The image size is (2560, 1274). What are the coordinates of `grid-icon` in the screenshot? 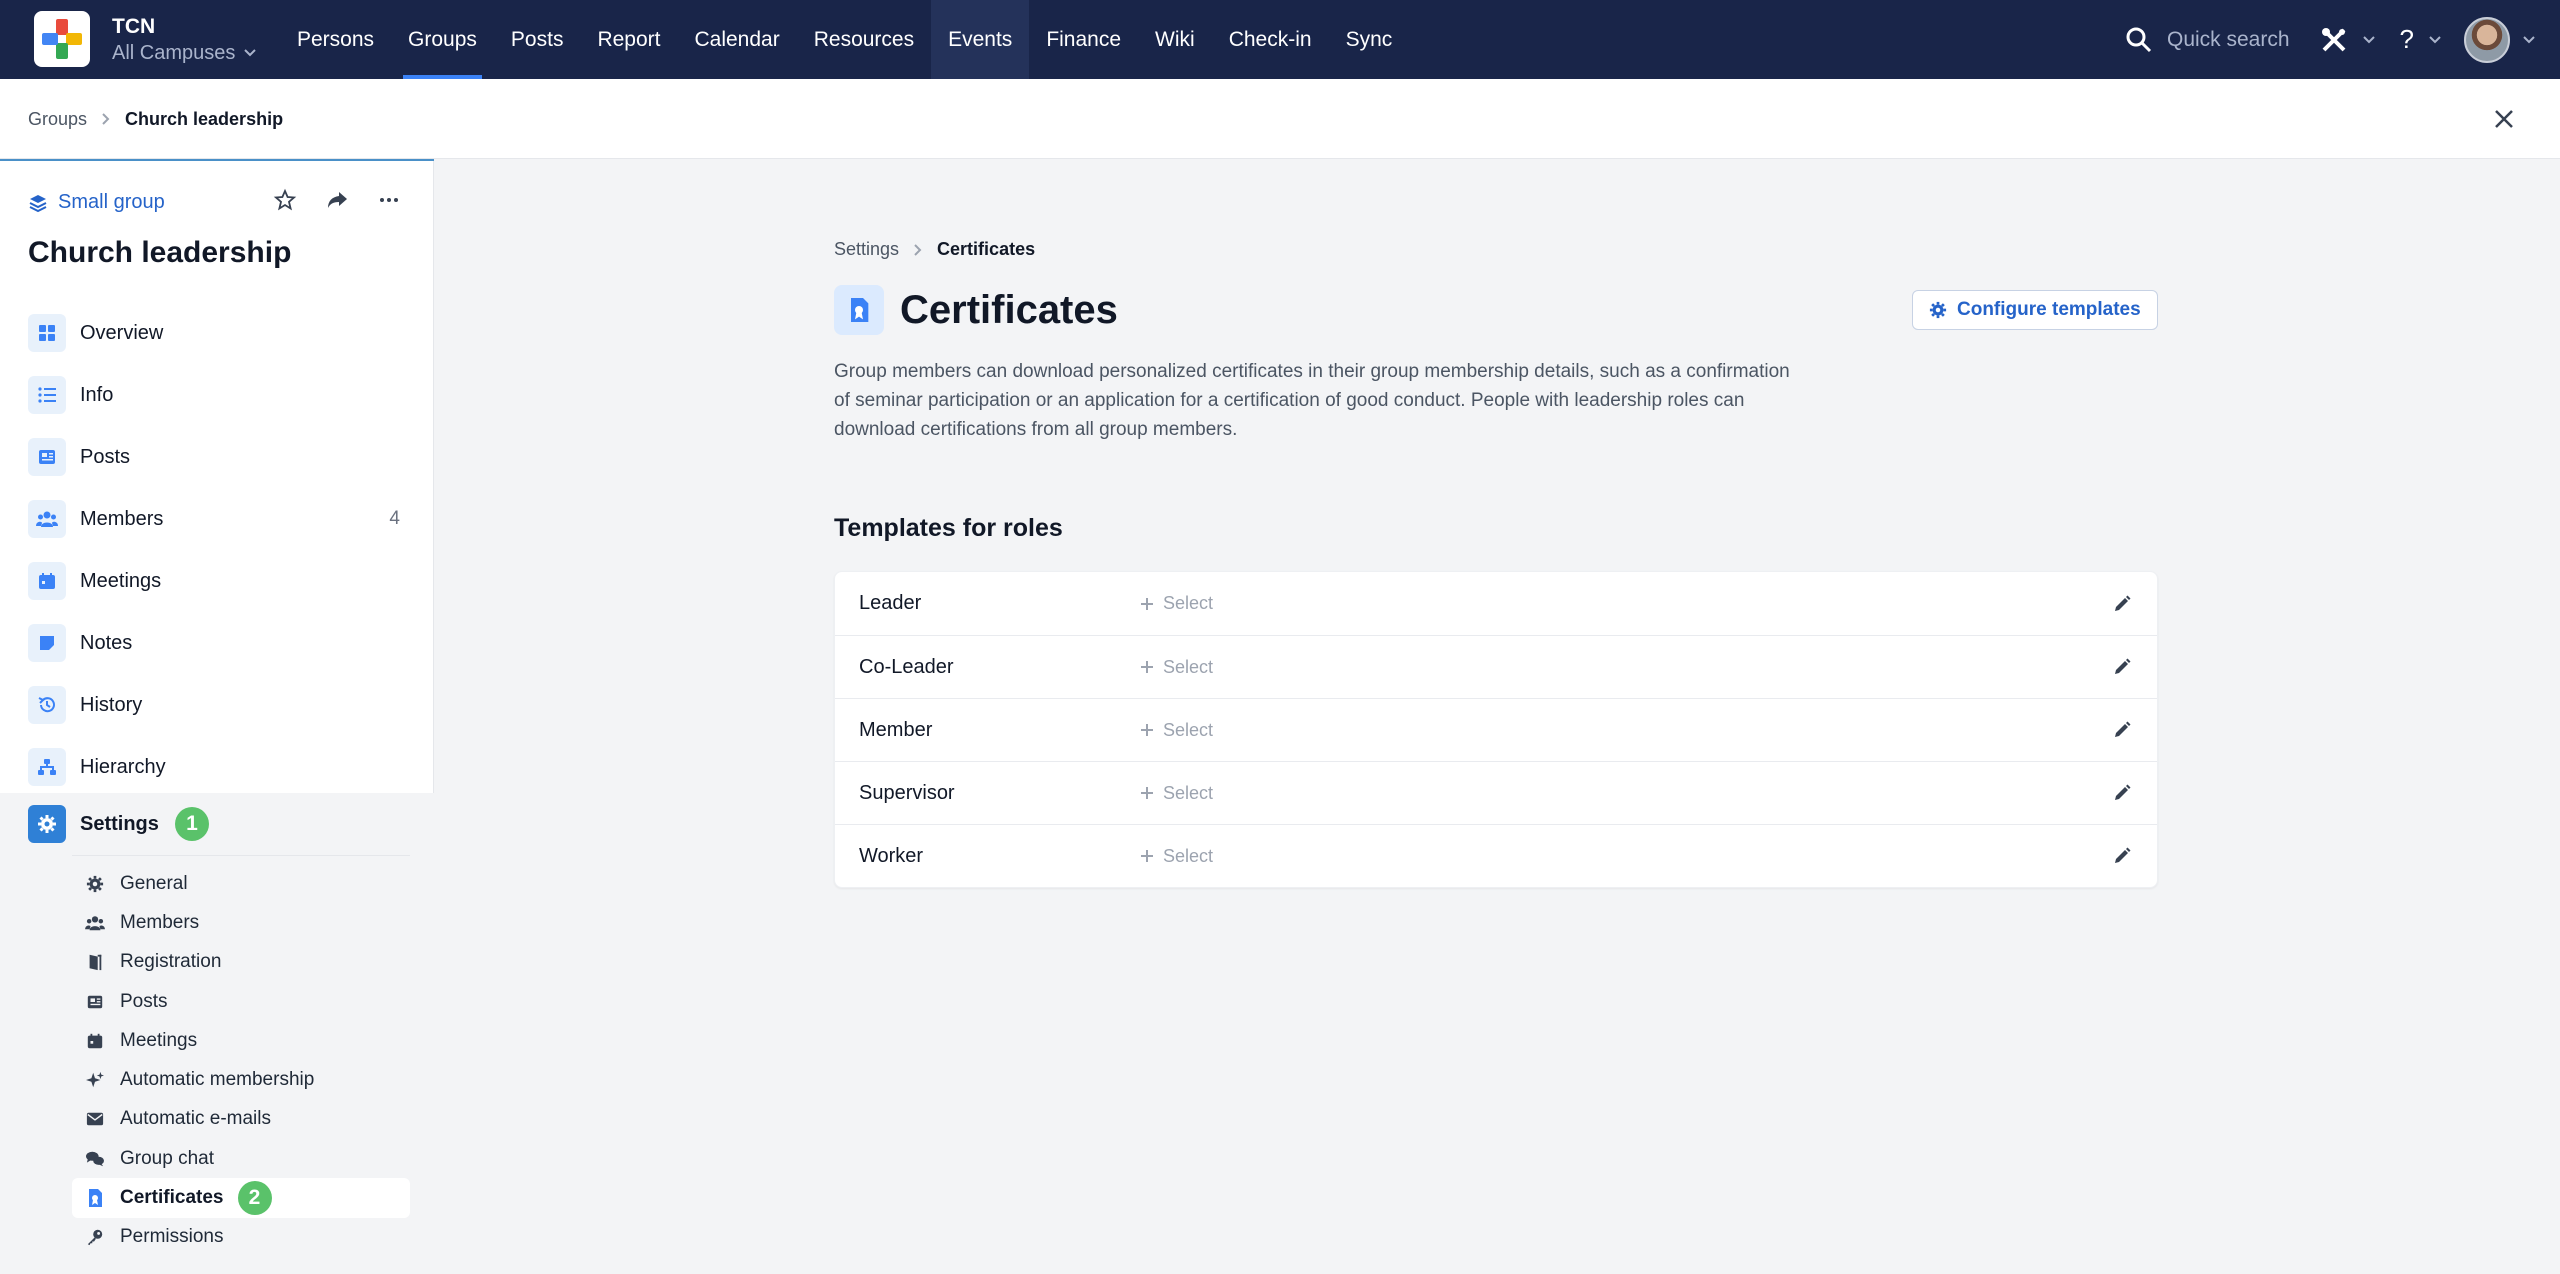 It's located at (47, 333).